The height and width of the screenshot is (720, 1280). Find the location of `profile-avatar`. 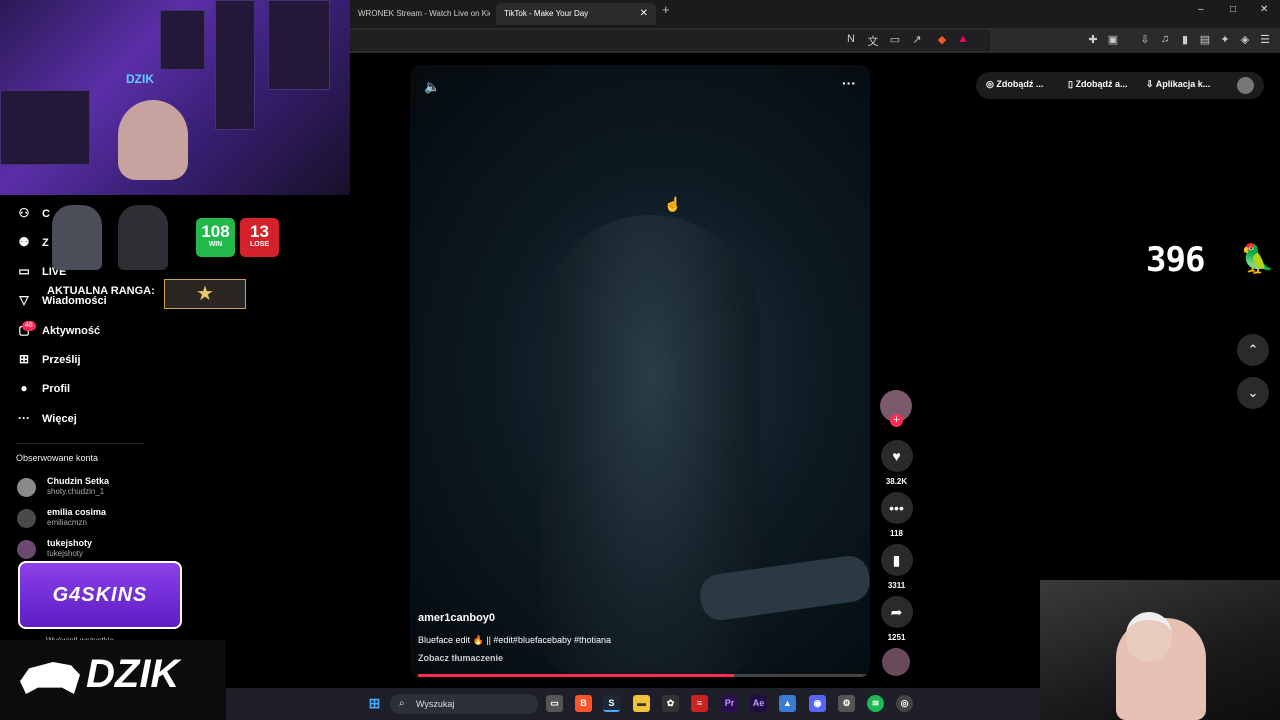

profile-avatar is located at coordinates (1245, 85).